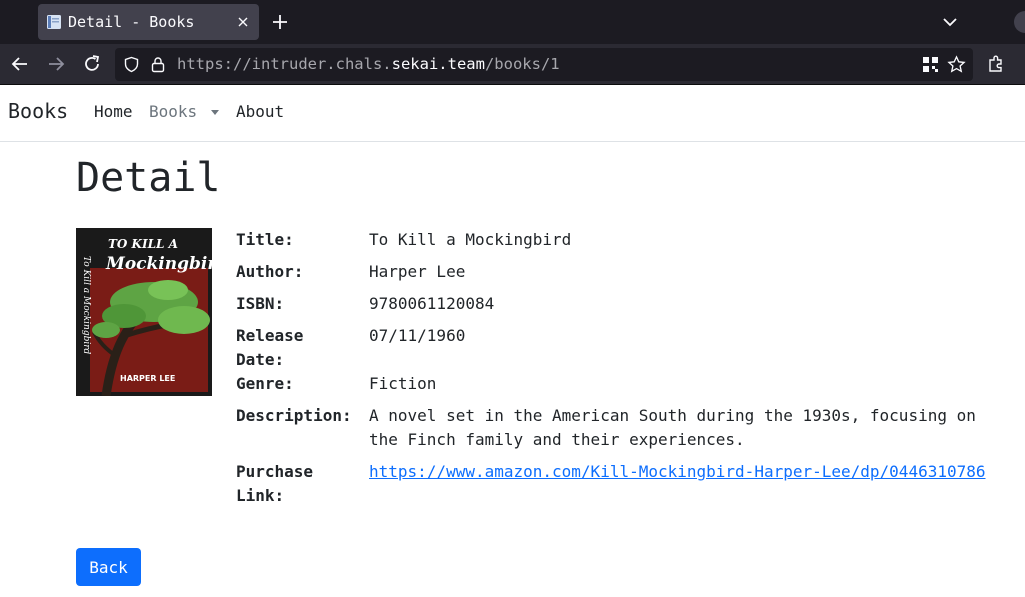 This screenshot has width=1025, height=597. What do you see at coordinates (215, 112) in the screenshot?
I see `caret-down-icon` at bounding box center [215, 112].